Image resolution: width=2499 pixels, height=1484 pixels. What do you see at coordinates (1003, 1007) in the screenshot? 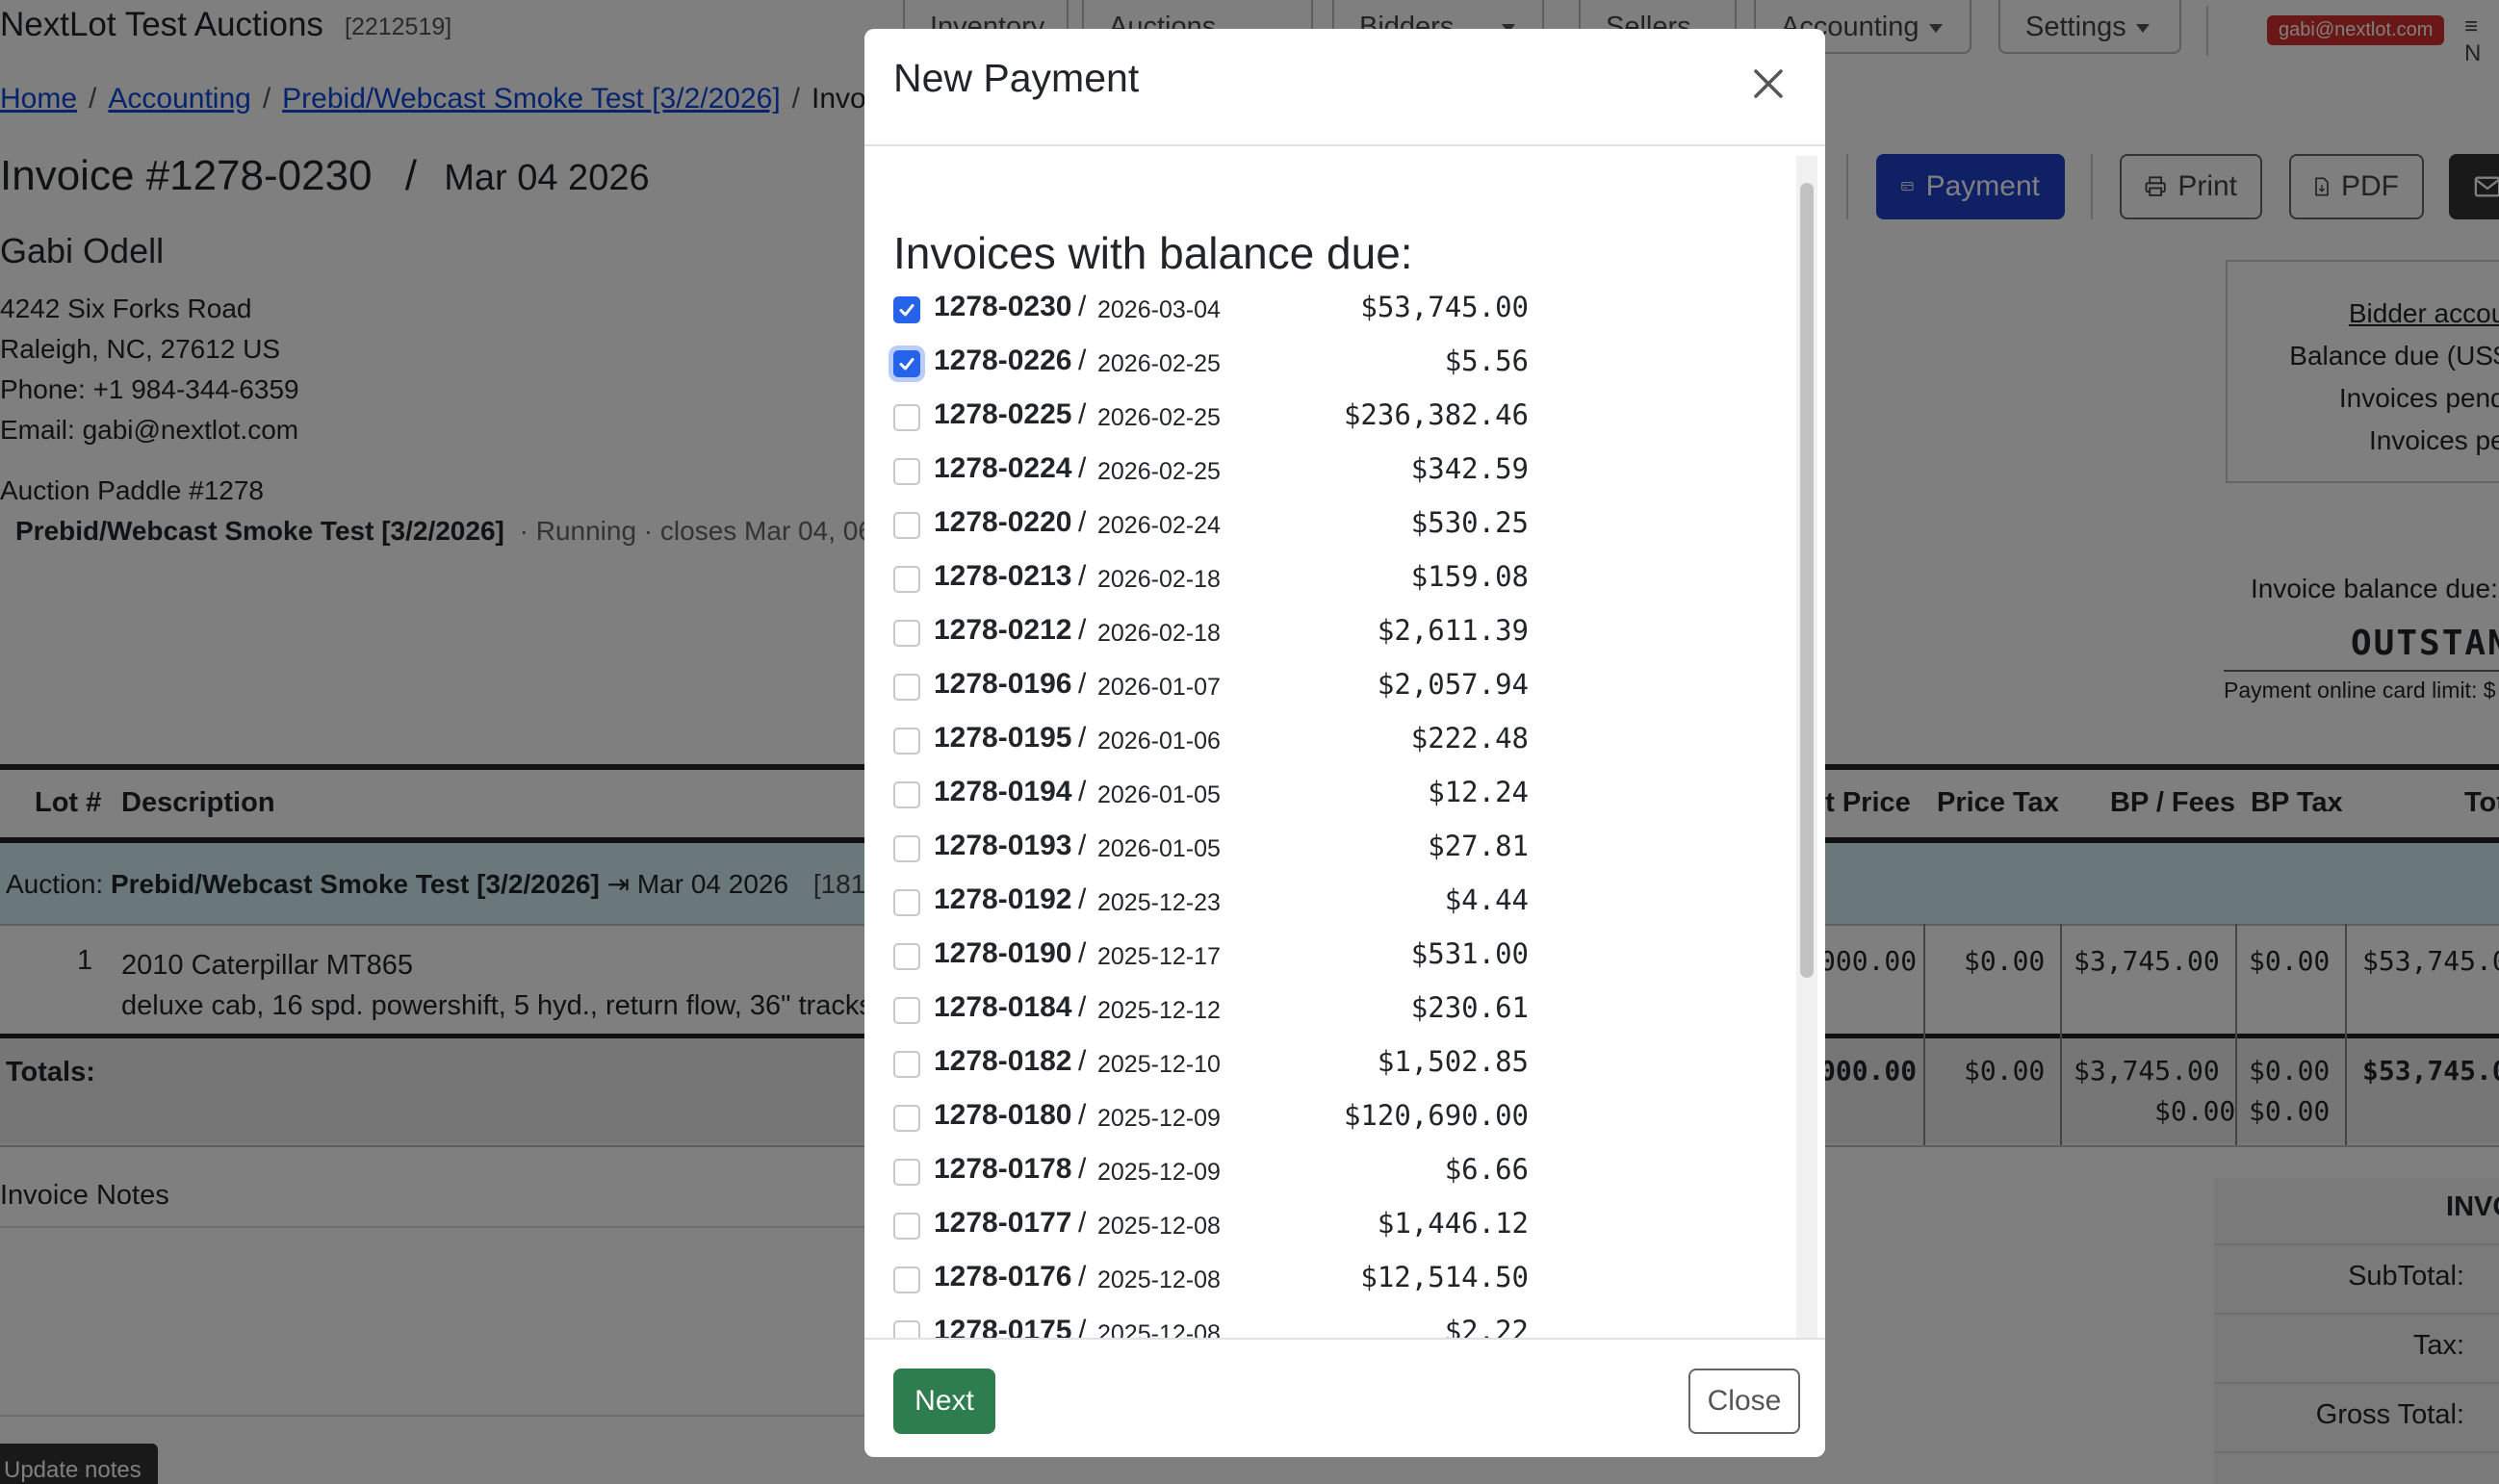
I see `invoice-number: 1278-0184` at bounding box center [1003, 1007].